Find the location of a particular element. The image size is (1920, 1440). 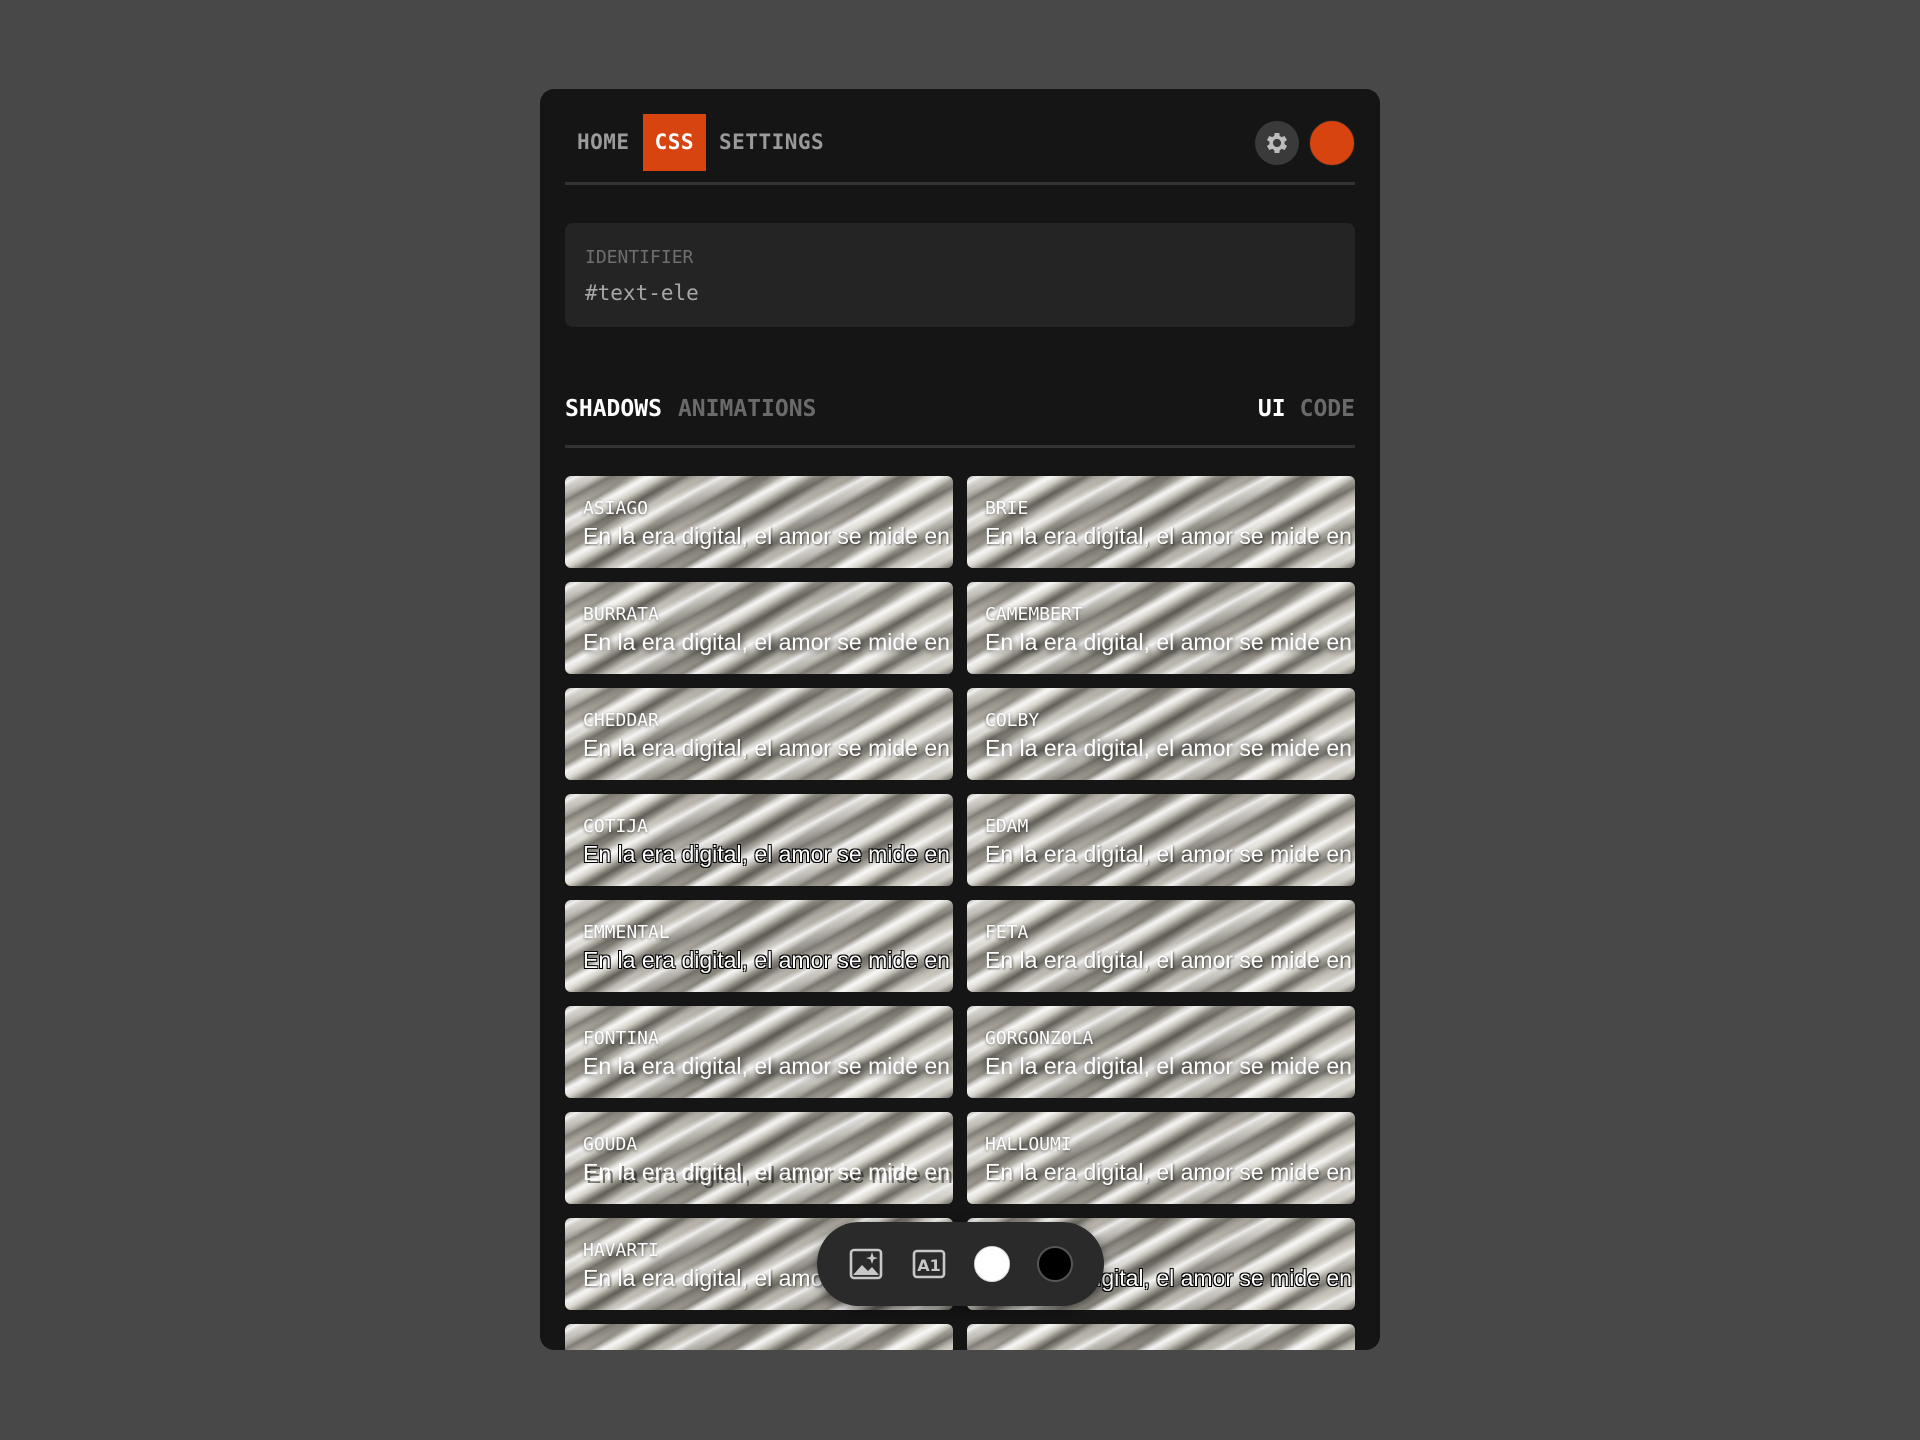

svg-text: A1 is located at coordinates (929, 1265).